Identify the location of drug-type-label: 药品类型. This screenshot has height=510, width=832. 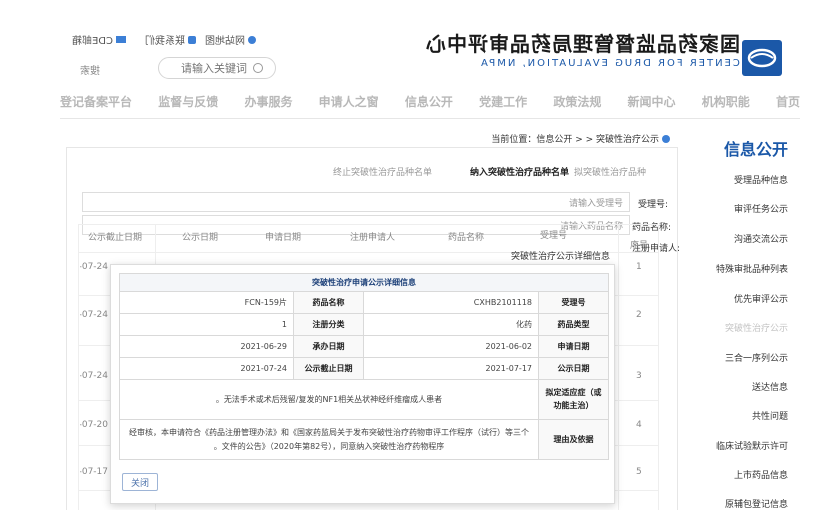
(573, 324).